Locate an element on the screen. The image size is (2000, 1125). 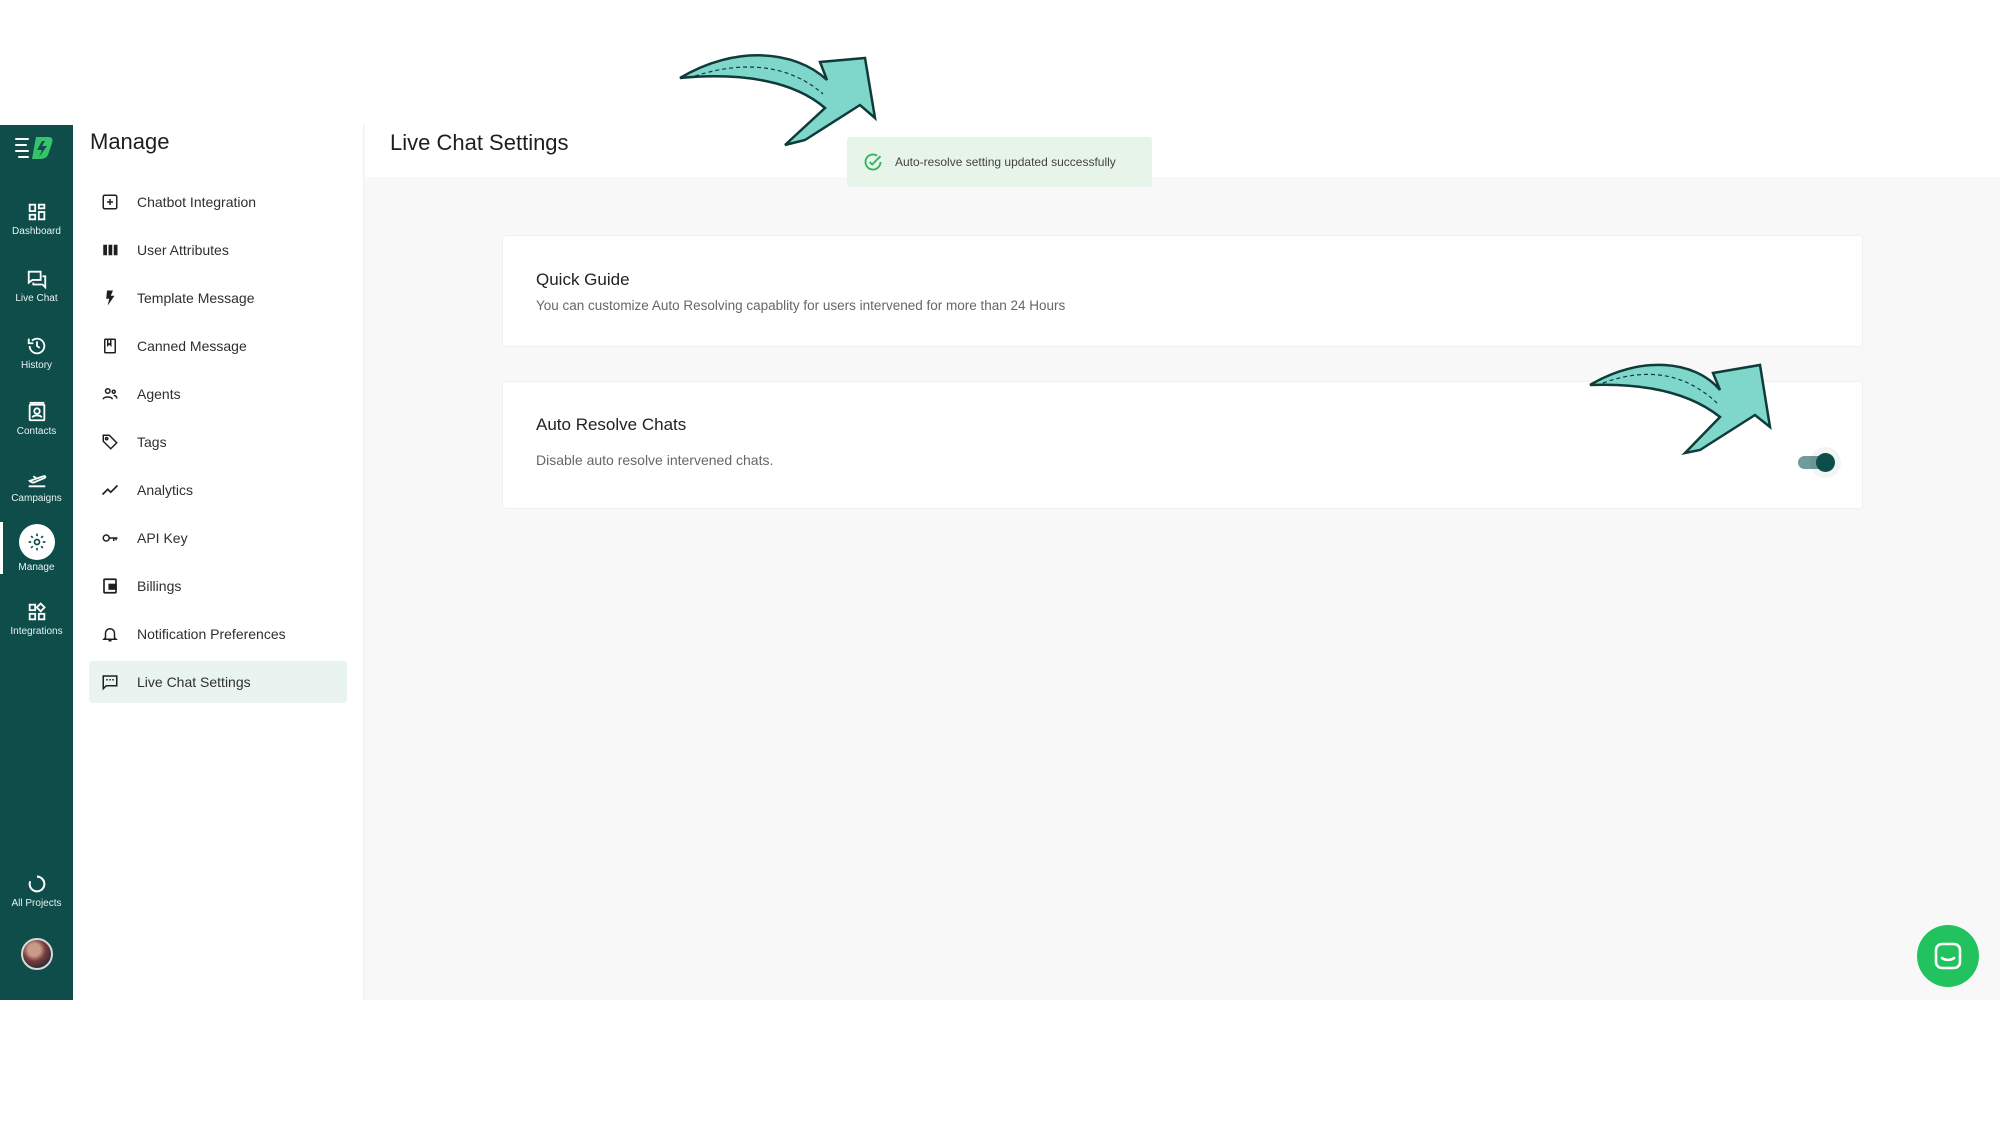
sidebar-item-chatbot-integration: Chatbot Integration is located at coordinates (218, 202).